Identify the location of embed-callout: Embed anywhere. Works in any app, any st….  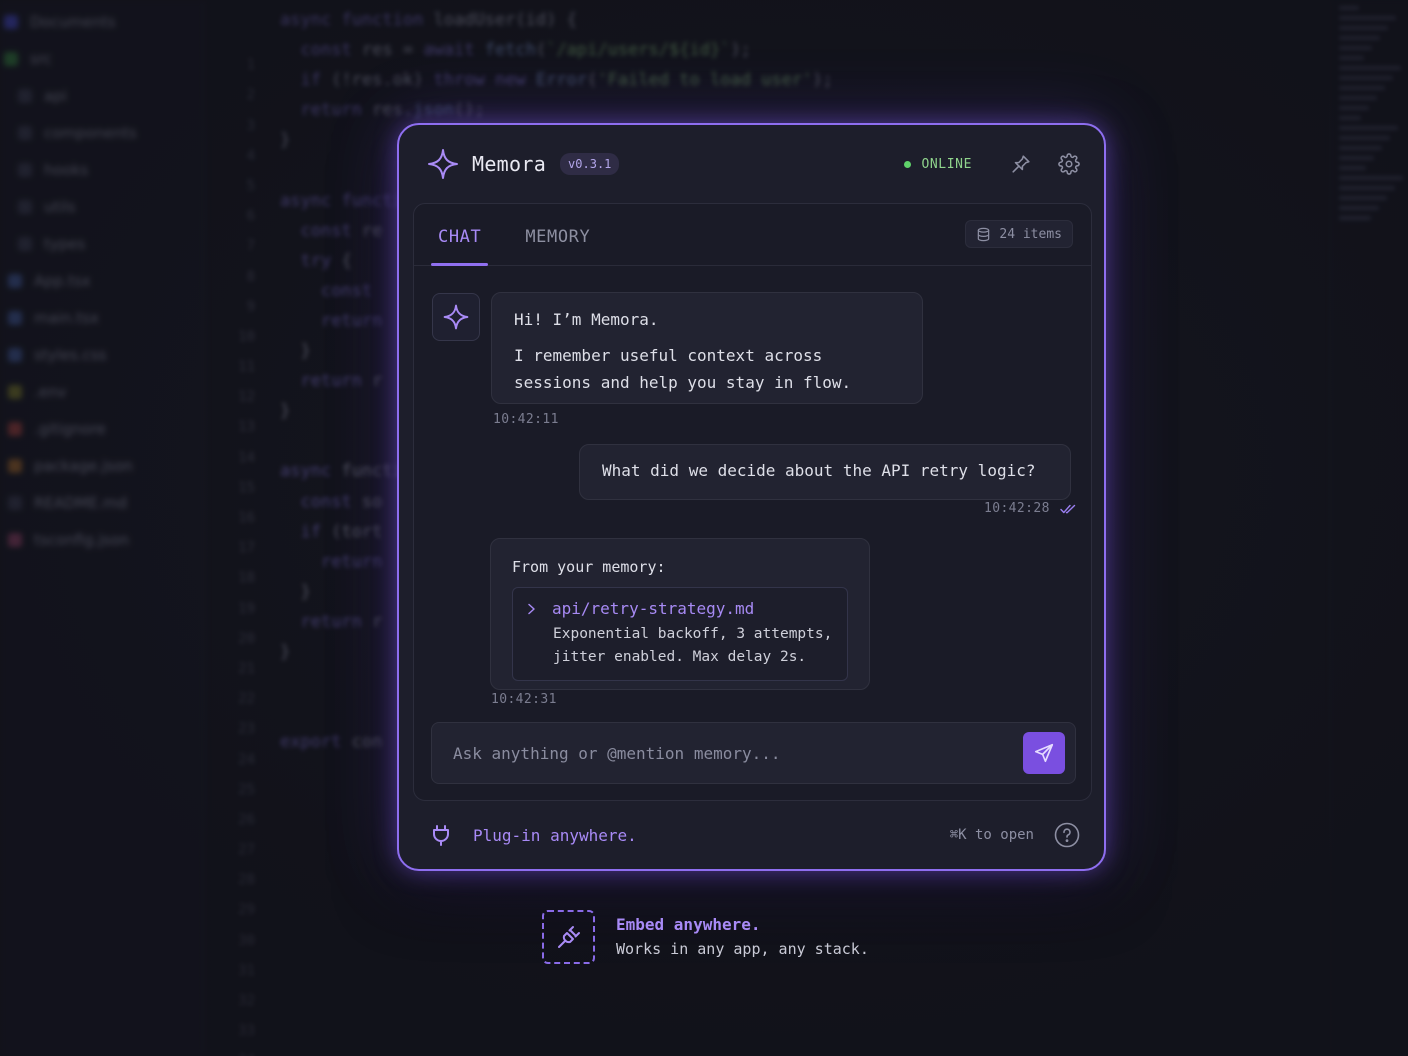
(705, 937).